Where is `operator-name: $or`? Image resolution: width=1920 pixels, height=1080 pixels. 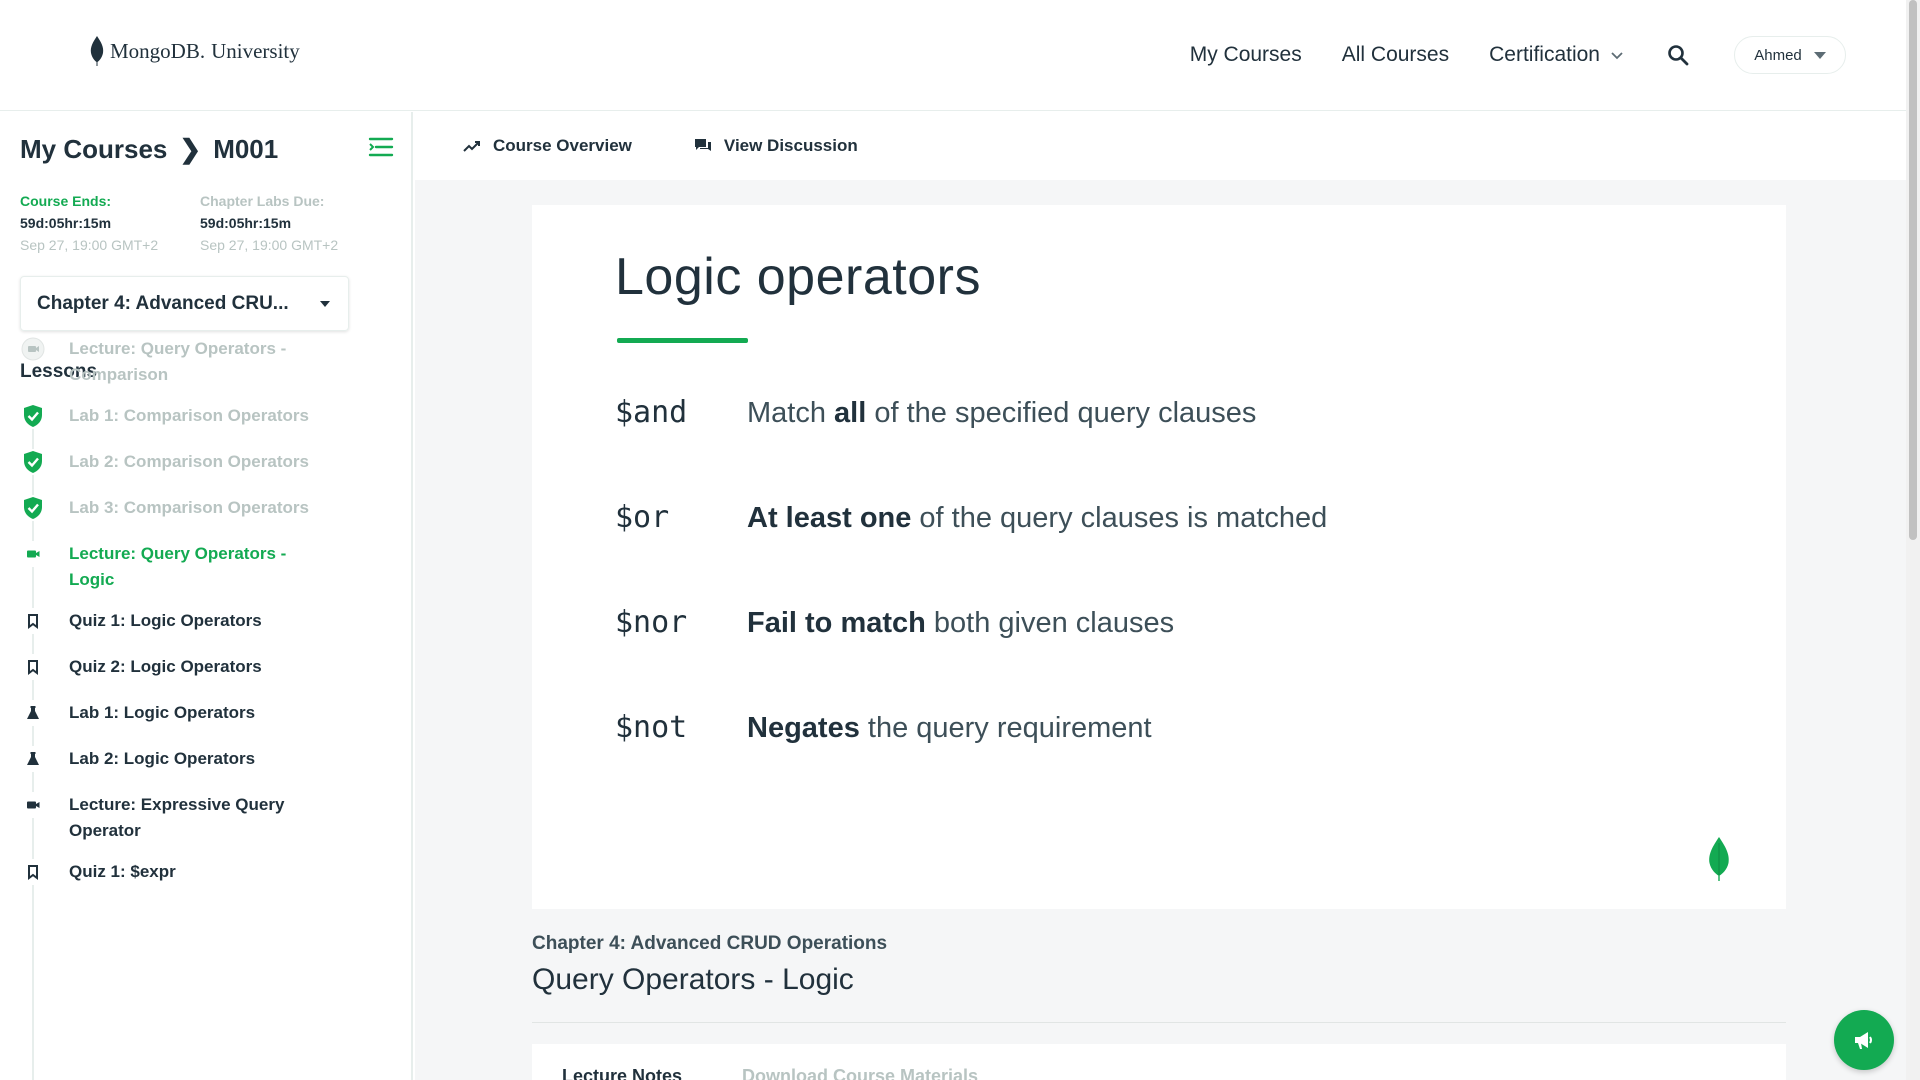
operator-name: $or is located at coordinates (642, 517).